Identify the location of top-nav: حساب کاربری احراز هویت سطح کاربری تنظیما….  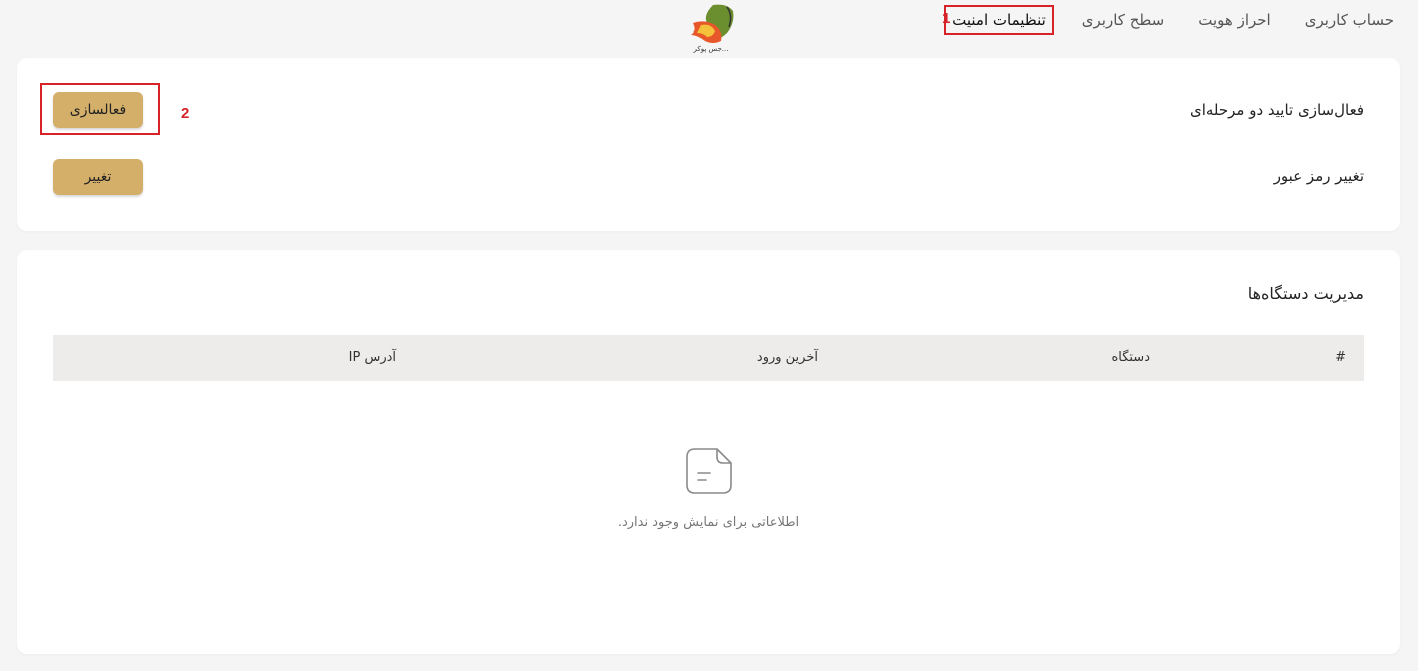
(709, 26).